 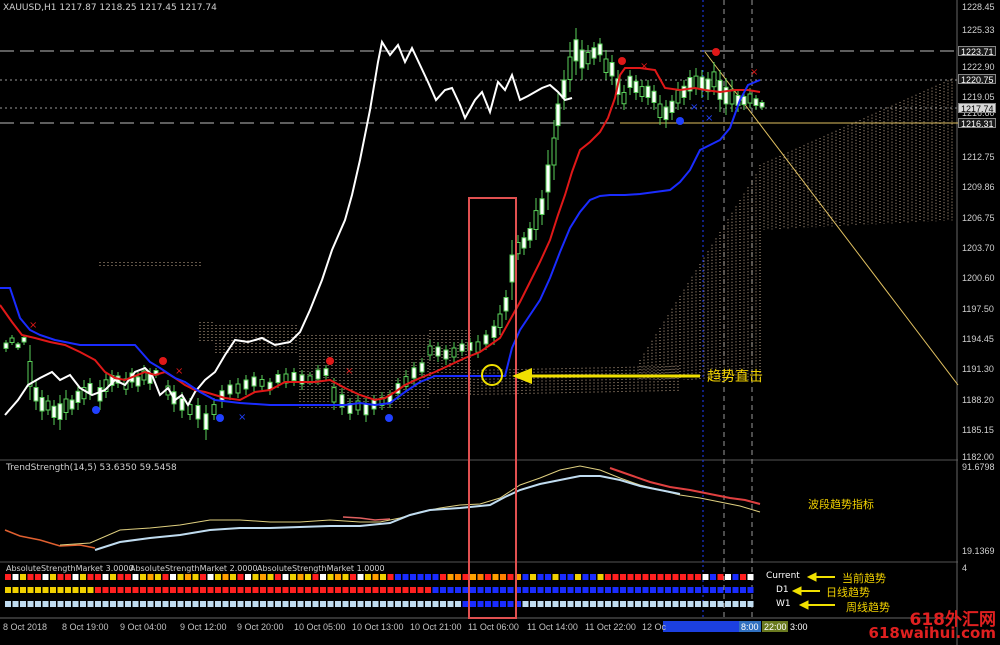 I want to click on price-axis-label: 1225.33, so click(x=978, y=30).